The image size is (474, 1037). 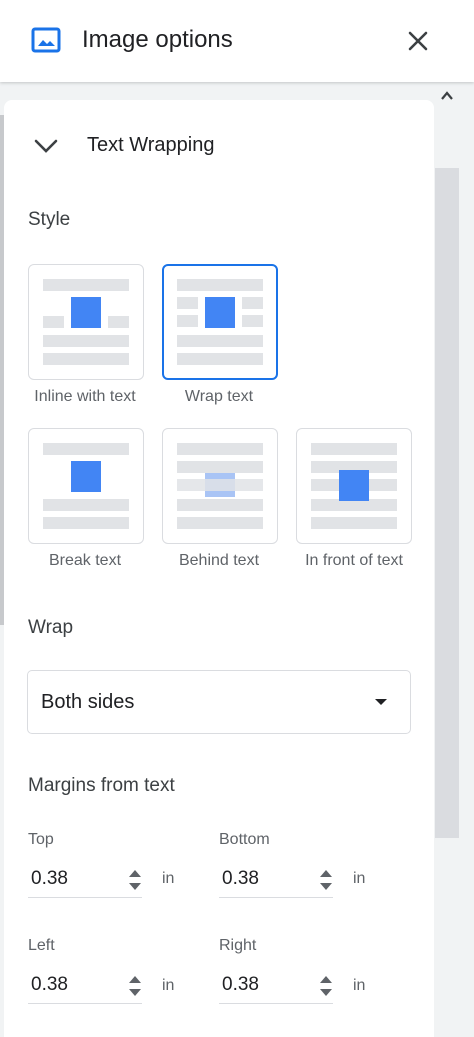 I want to click on margin-top-value: 0.38, so click(x=49, y=878).